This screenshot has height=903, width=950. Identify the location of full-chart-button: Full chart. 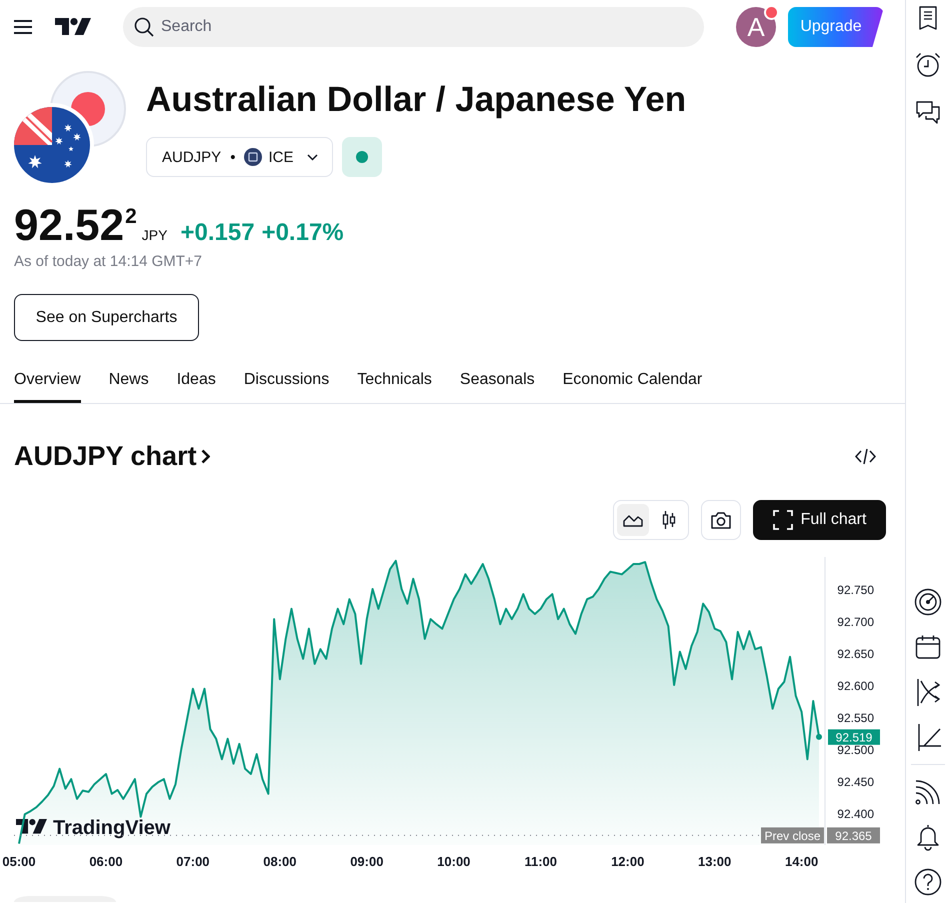
(819, 520).